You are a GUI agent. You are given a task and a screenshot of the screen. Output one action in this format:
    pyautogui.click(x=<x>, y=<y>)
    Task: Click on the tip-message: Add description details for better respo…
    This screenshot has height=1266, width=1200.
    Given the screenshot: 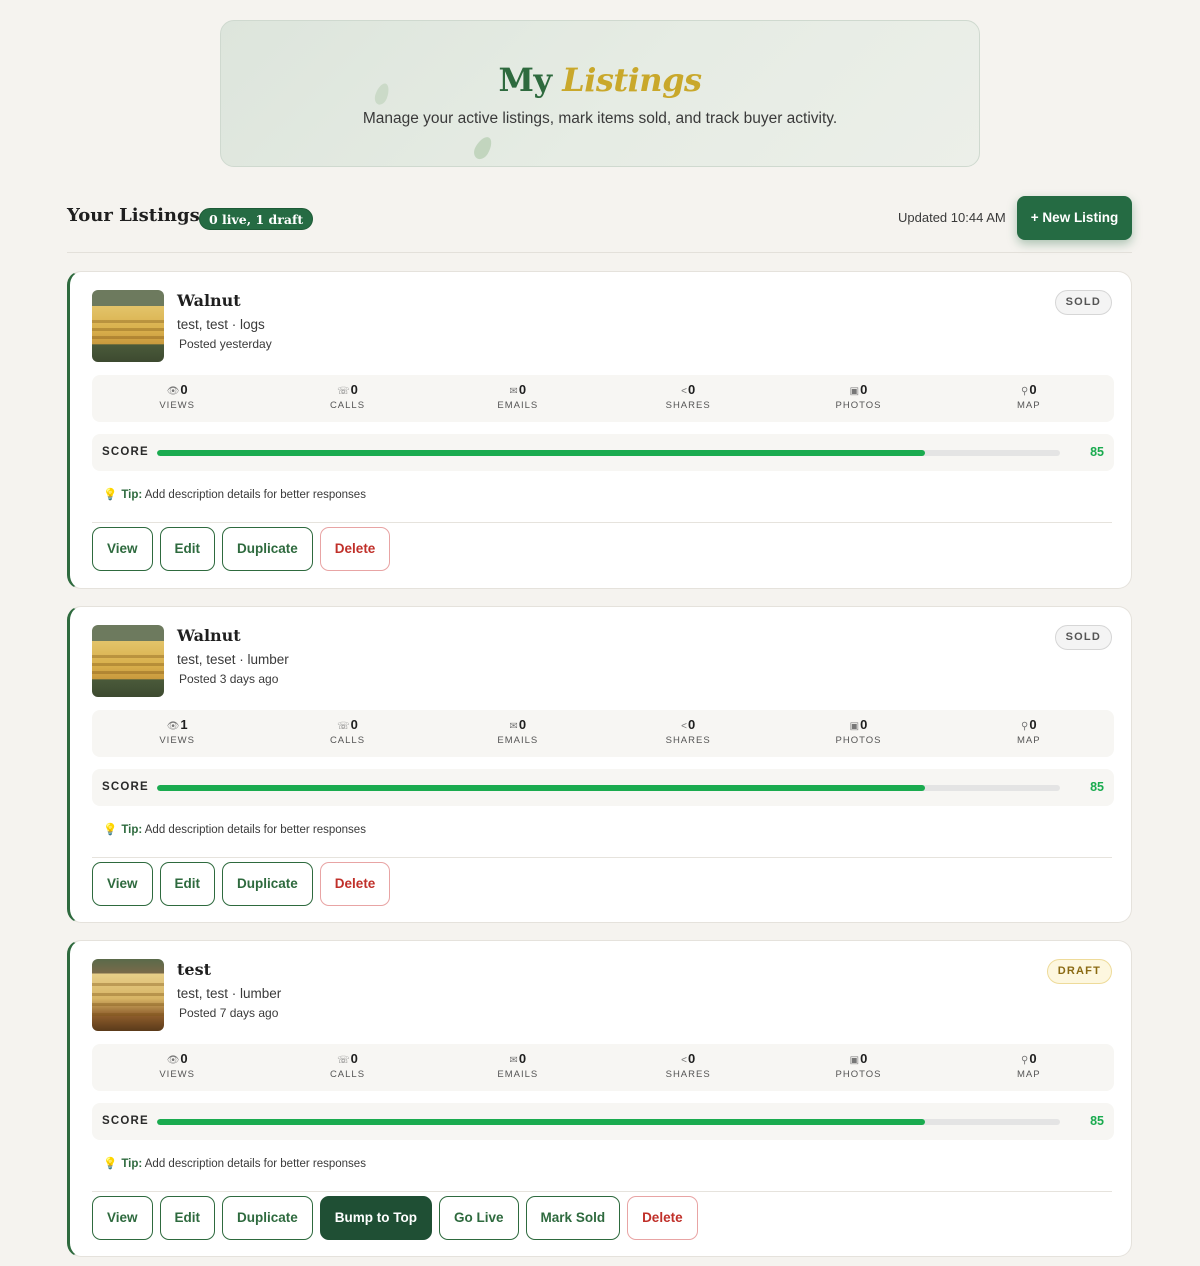 What is the action you would take?
    pyautogui.click(x=255, y=830)
    